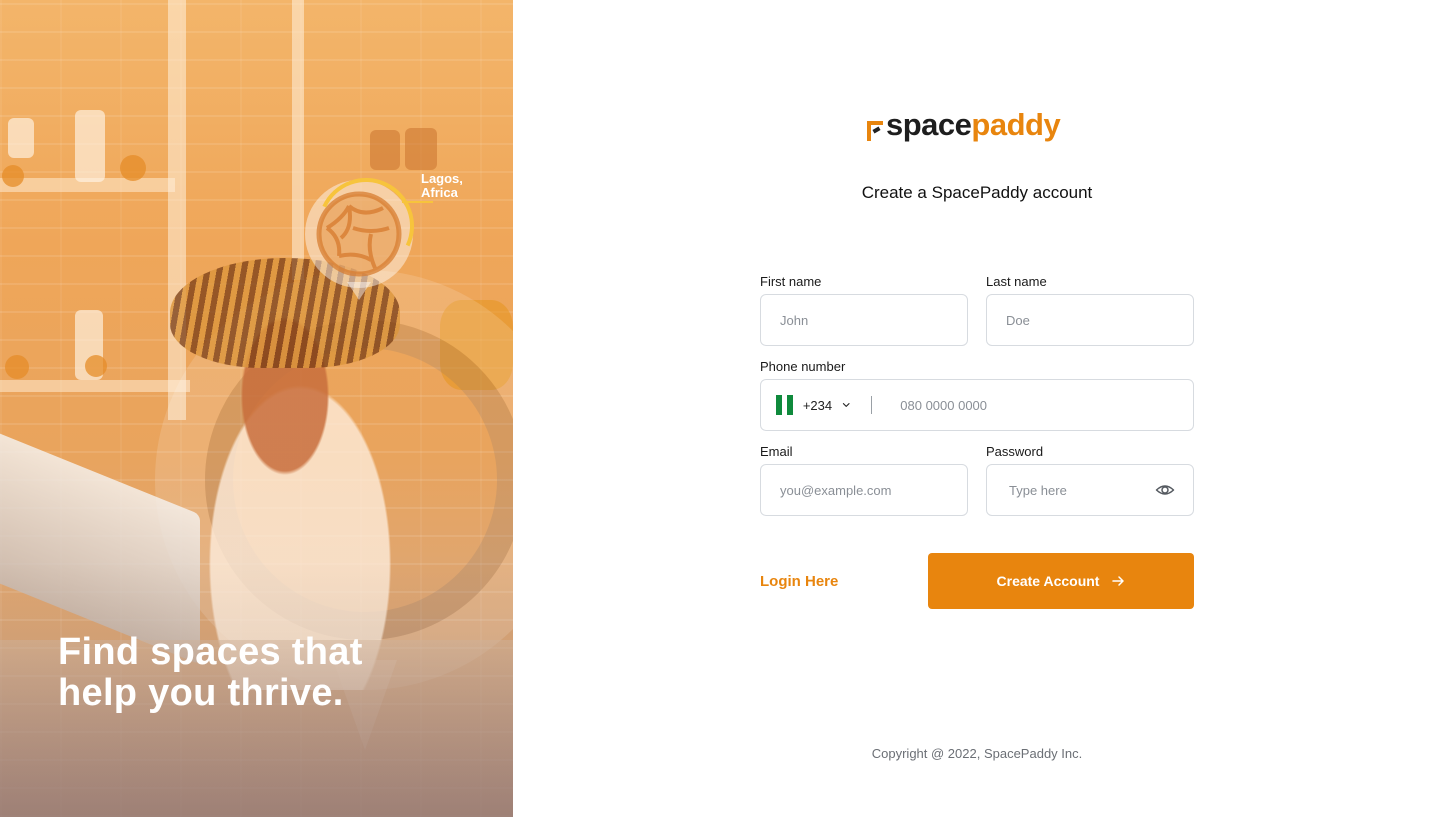  What do you see at coordinates (442, 178) in the screenshot?
I see `location-city: Lagos,` at bounding box center [442, 178].